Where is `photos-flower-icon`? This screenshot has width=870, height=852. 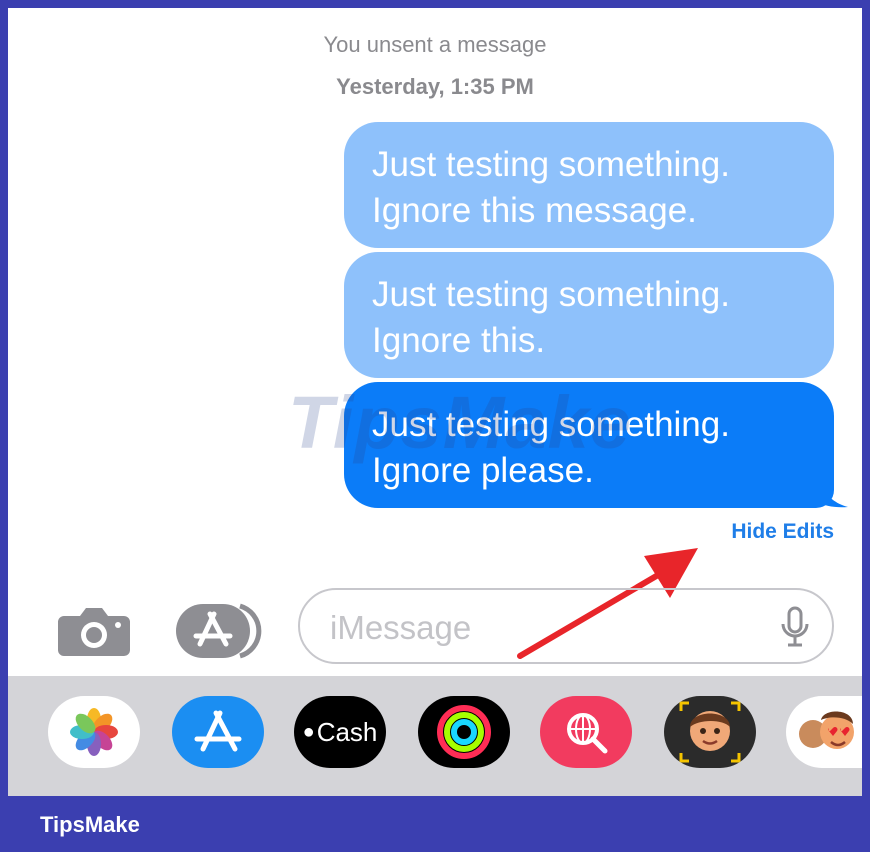 photos-flower-icon is located at coordinates (94, 732).